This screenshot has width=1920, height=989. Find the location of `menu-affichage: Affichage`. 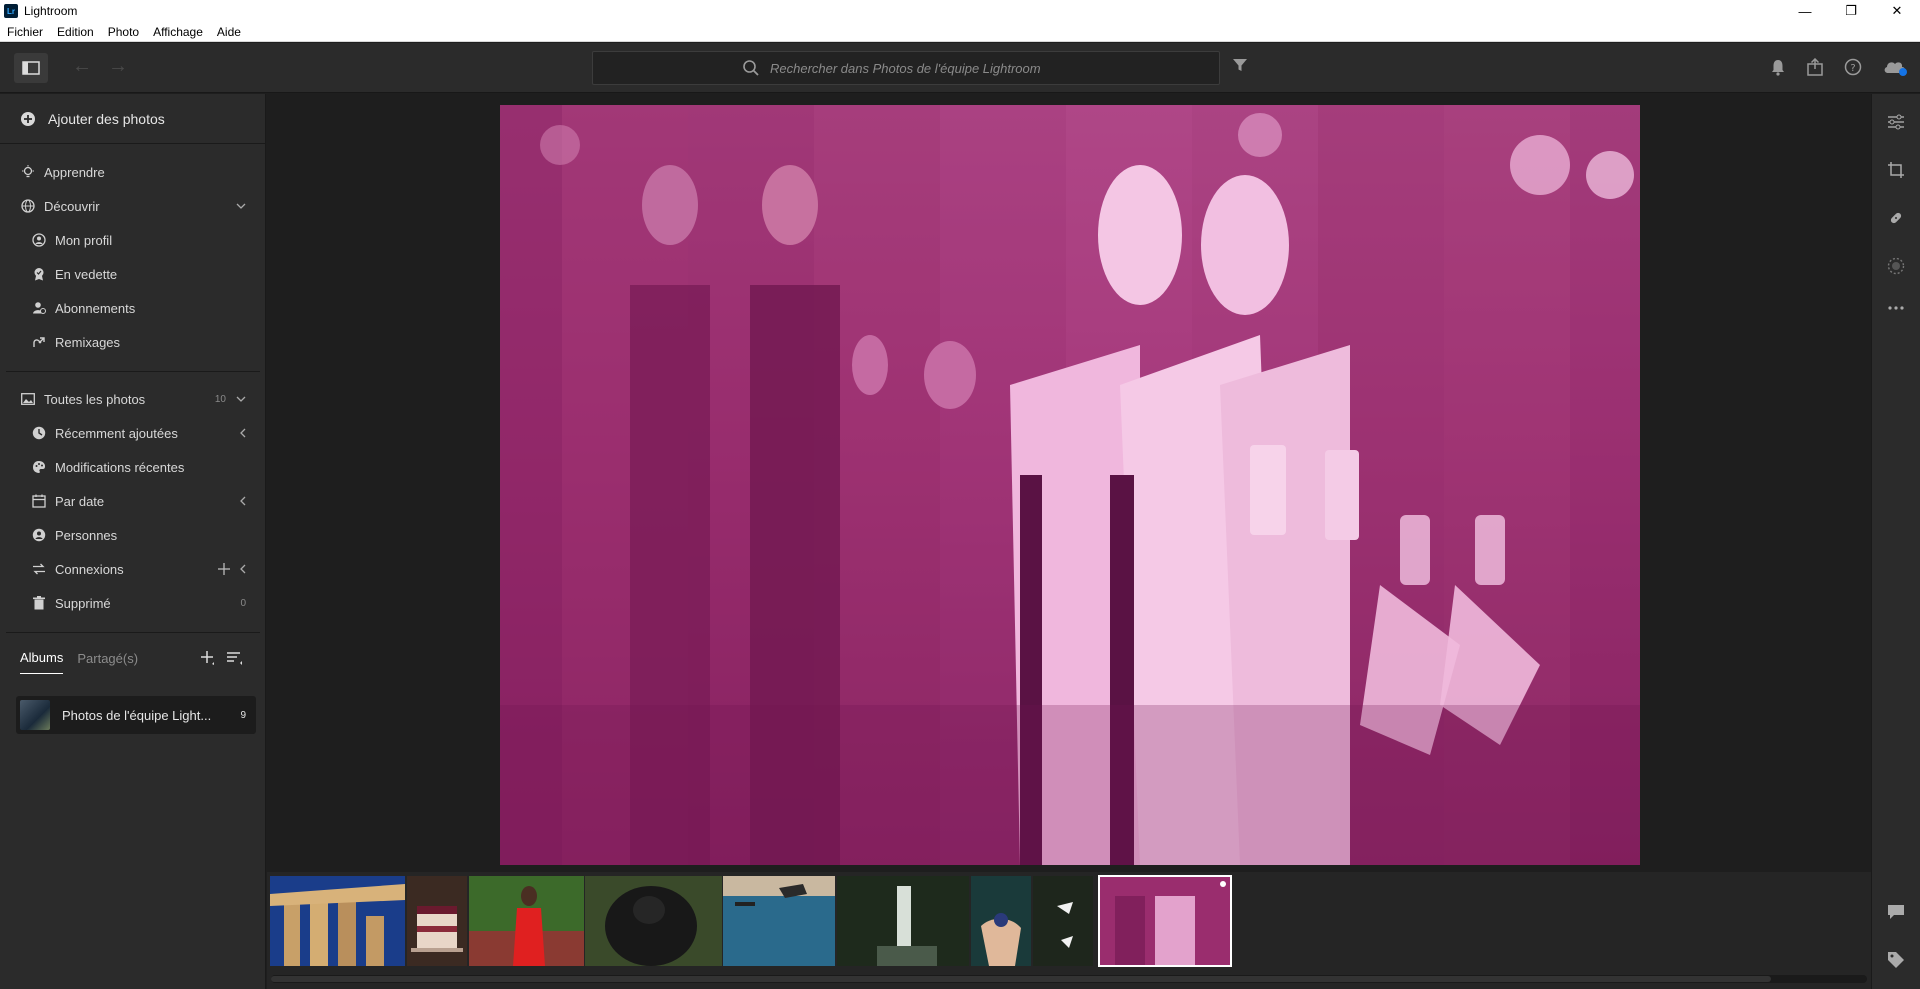

menu-affichage: Affichage is located at coordinates (178, 32).